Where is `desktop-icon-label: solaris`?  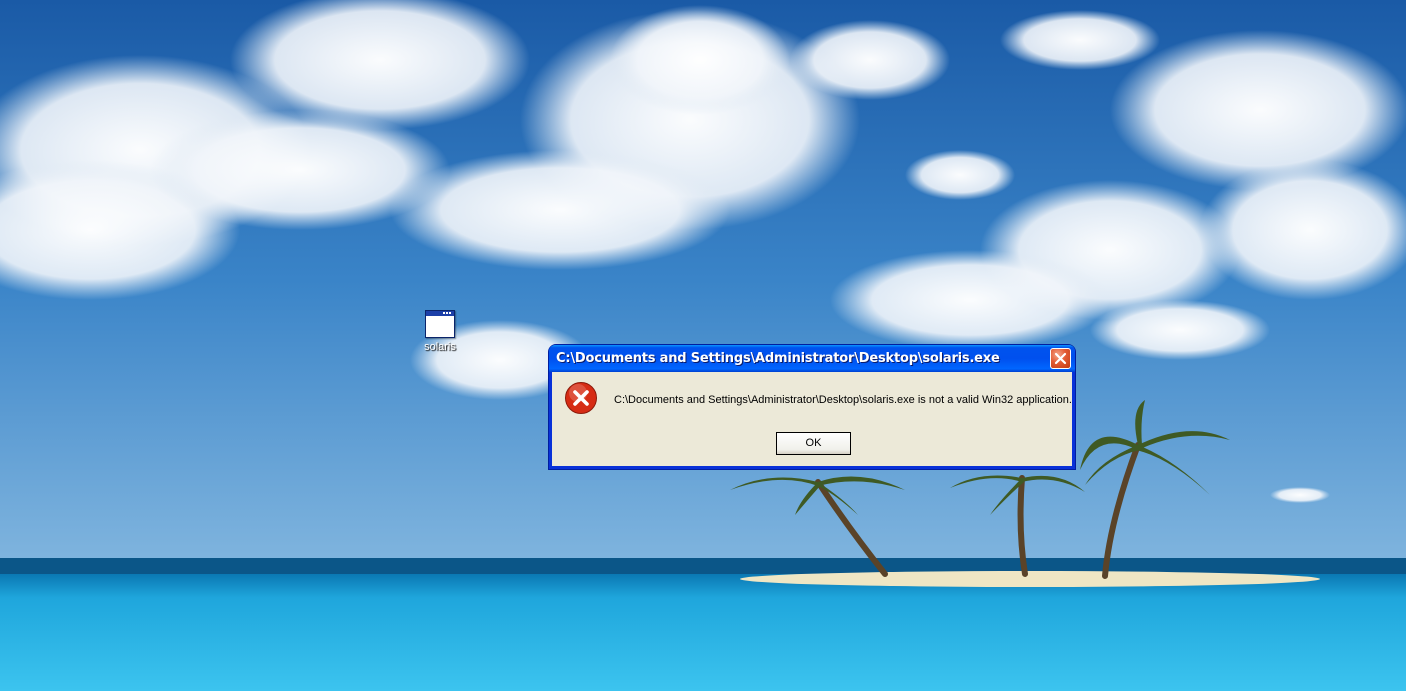
desktop-icon-label: solaris is located at coordinates (440, 347).